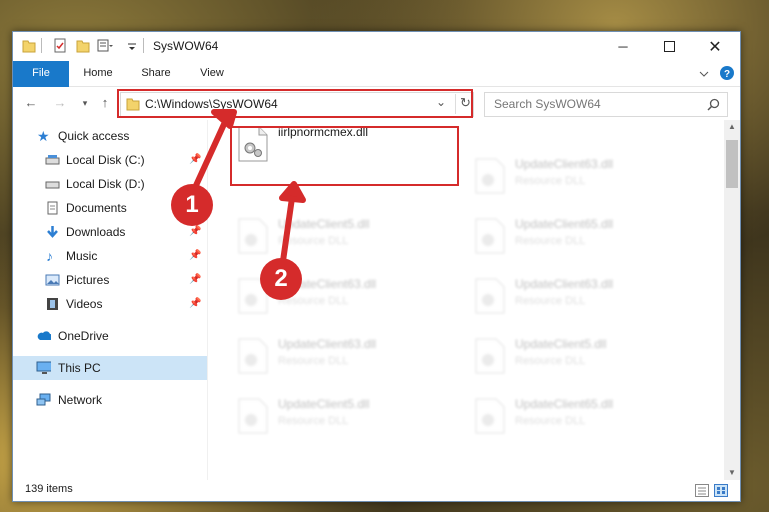  What do you see at coordinates (105, 184) in the screenshot?
I see `sidebar-item-label: Local Disk (D:)` at bounding box center [105, 184].